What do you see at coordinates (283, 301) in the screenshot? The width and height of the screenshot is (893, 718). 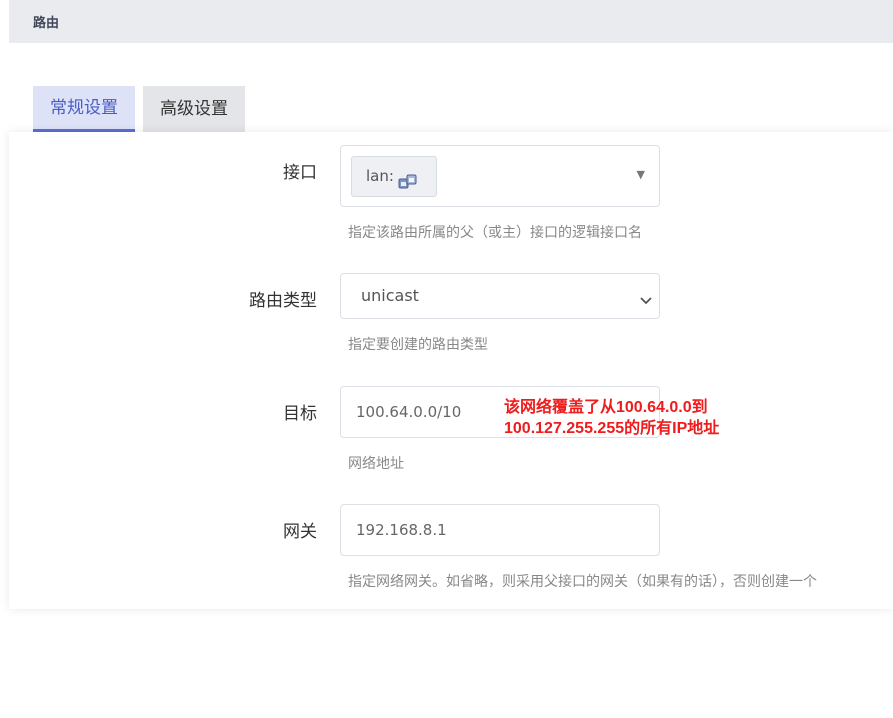 I see `route-type-label: 路由类型` at bounding box center [283, 301].